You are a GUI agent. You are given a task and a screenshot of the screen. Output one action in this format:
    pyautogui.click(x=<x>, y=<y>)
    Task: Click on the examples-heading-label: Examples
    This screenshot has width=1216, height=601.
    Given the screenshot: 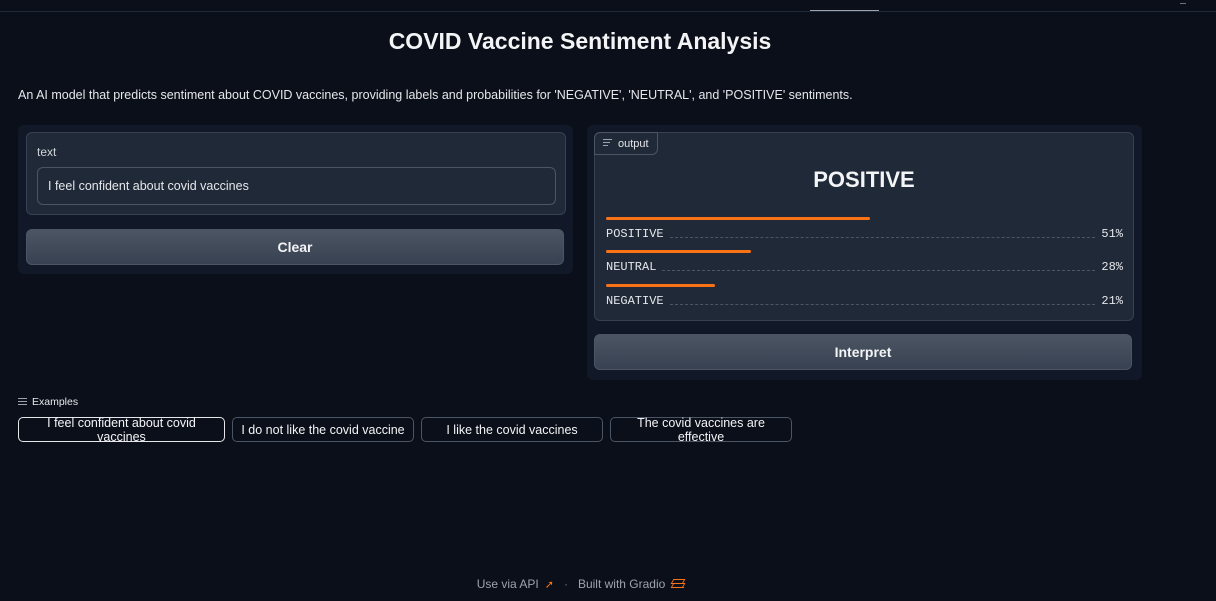 What is the action you would take?
    pyautogui.click(x=55, y=402)
    